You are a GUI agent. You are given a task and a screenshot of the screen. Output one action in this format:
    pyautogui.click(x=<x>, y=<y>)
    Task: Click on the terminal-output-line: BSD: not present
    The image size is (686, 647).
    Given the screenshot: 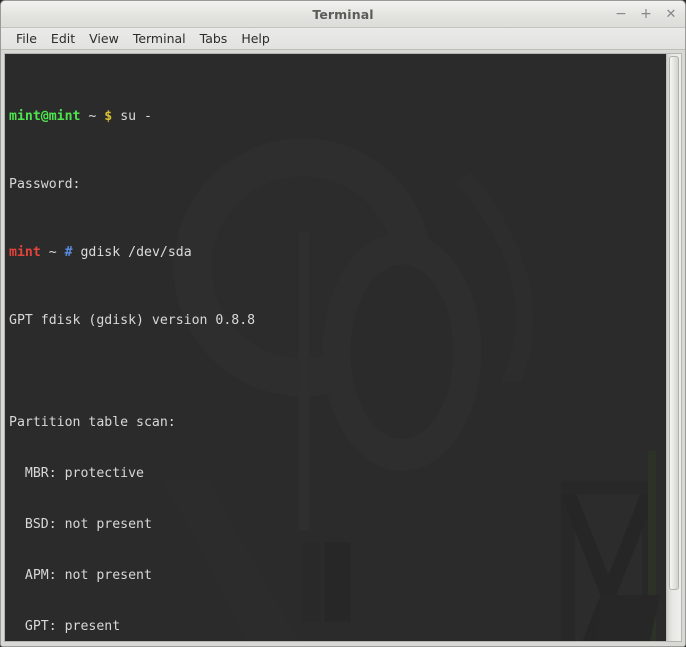 What is the action you would take?
    pyautogui.click(x=80, y=524)
    